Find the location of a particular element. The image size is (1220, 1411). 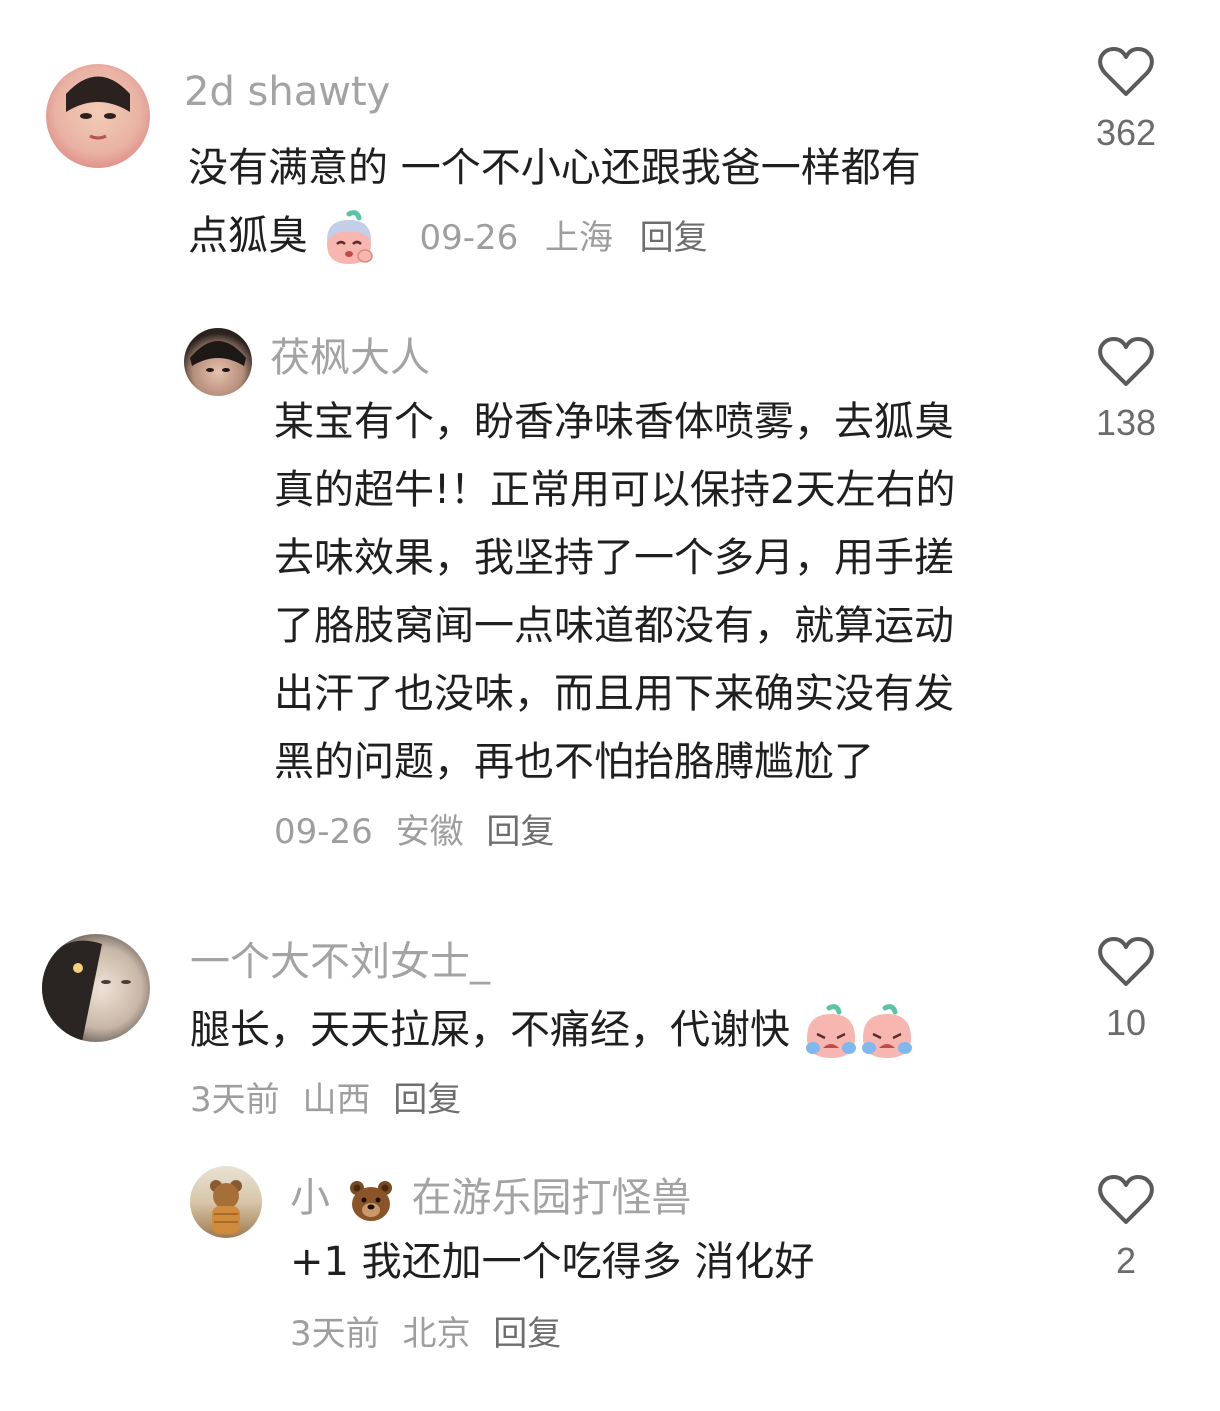

comment-location: 北京 is located at coordinates (436, 1334).